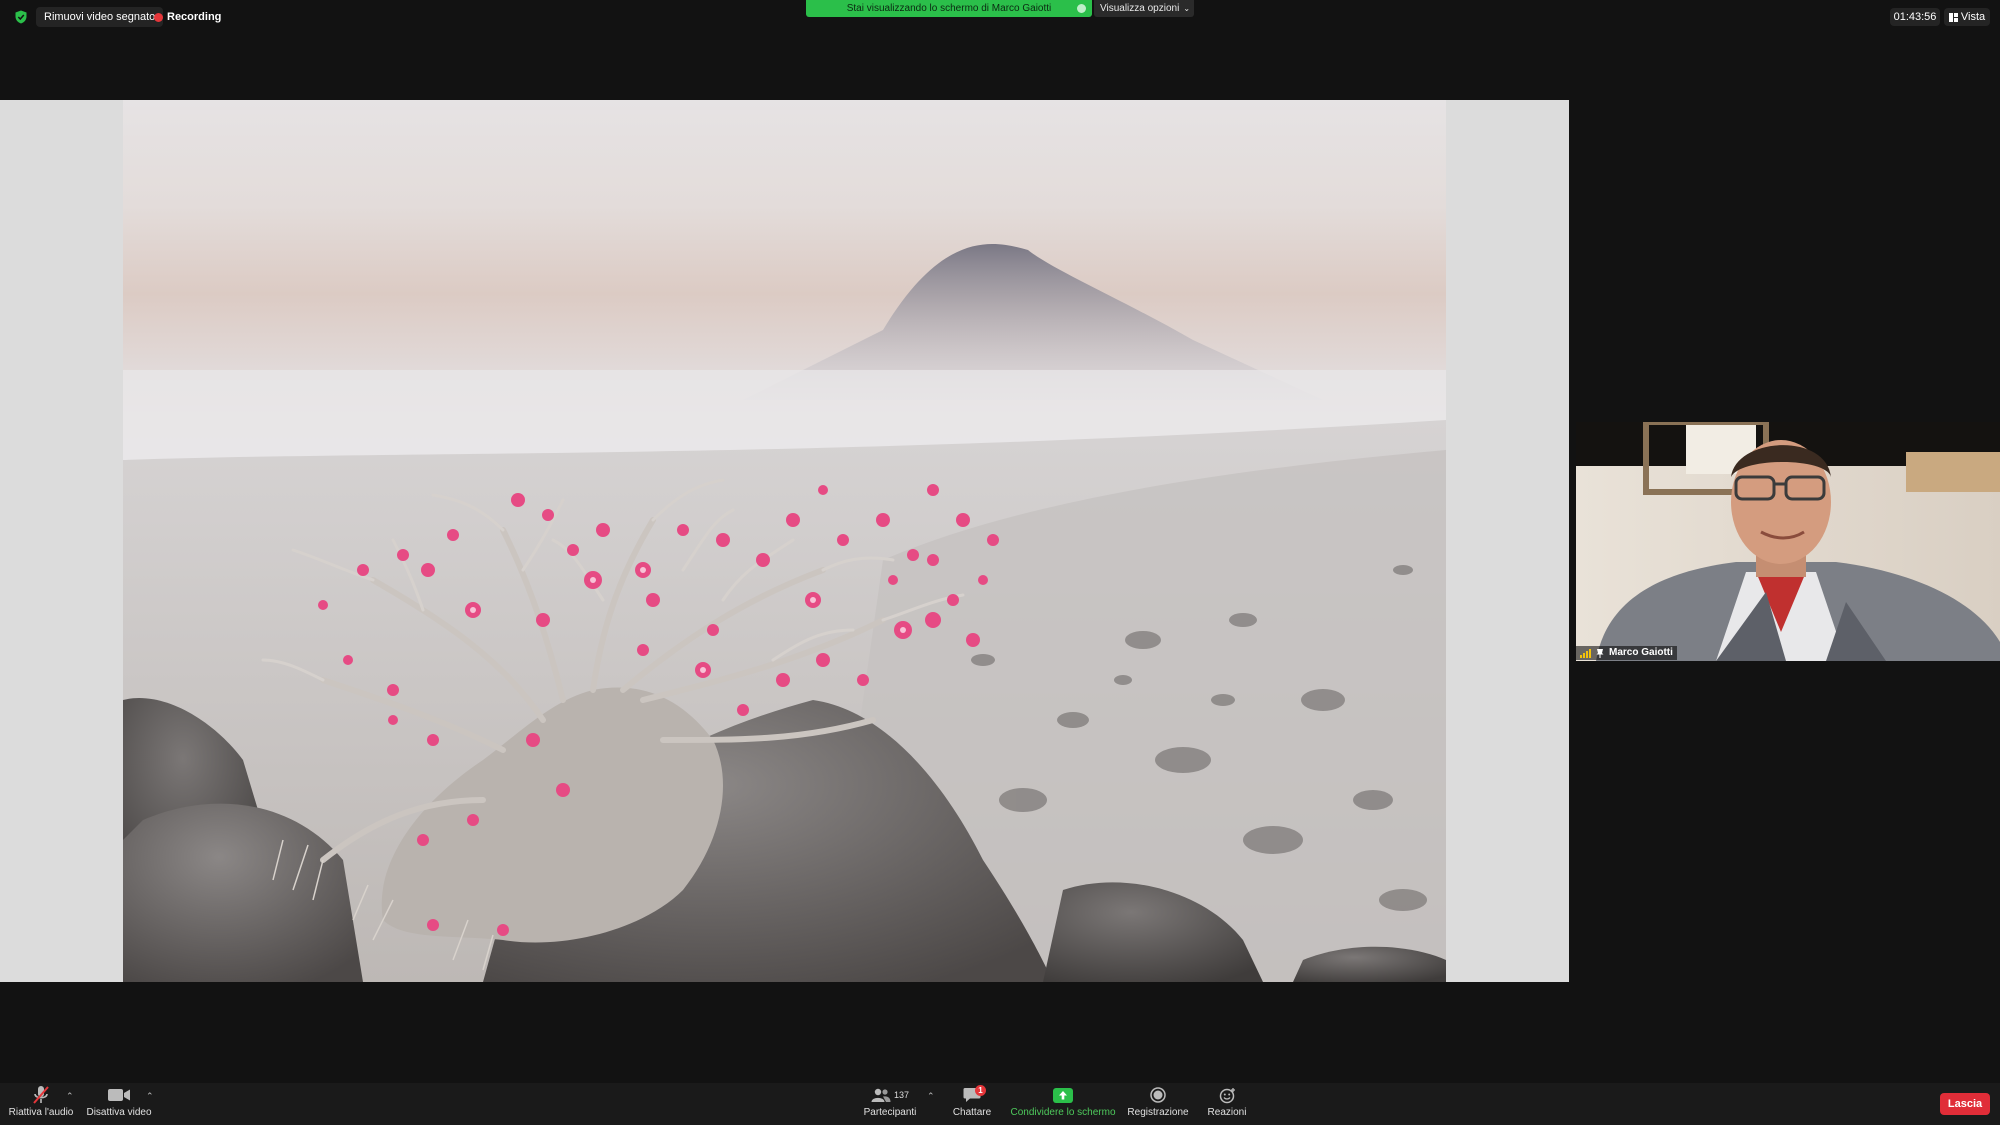 The width and height of the screenshot is (2000, 1125). What do you see at coordinates (1227, 1112) in the screenshot?
I see `reactions-label: Reazioni` at bounding box center [1227, 1112].